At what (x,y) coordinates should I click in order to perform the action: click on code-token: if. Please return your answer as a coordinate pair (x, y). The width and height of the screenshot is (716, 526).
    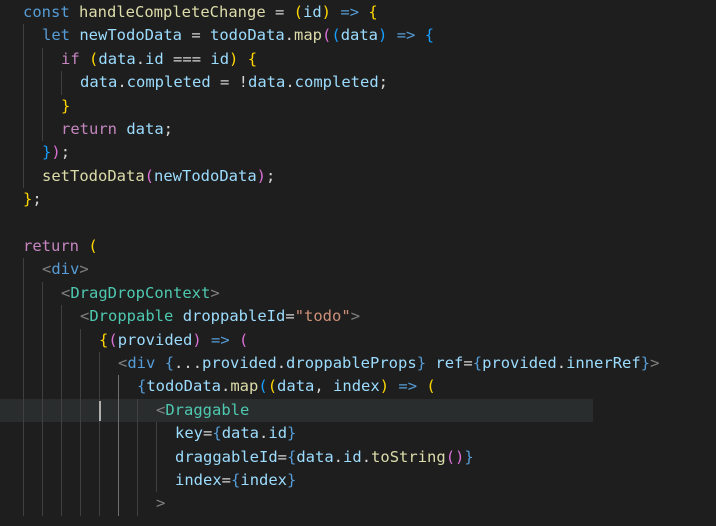
    Looking at the image, I should click on (70, 58).